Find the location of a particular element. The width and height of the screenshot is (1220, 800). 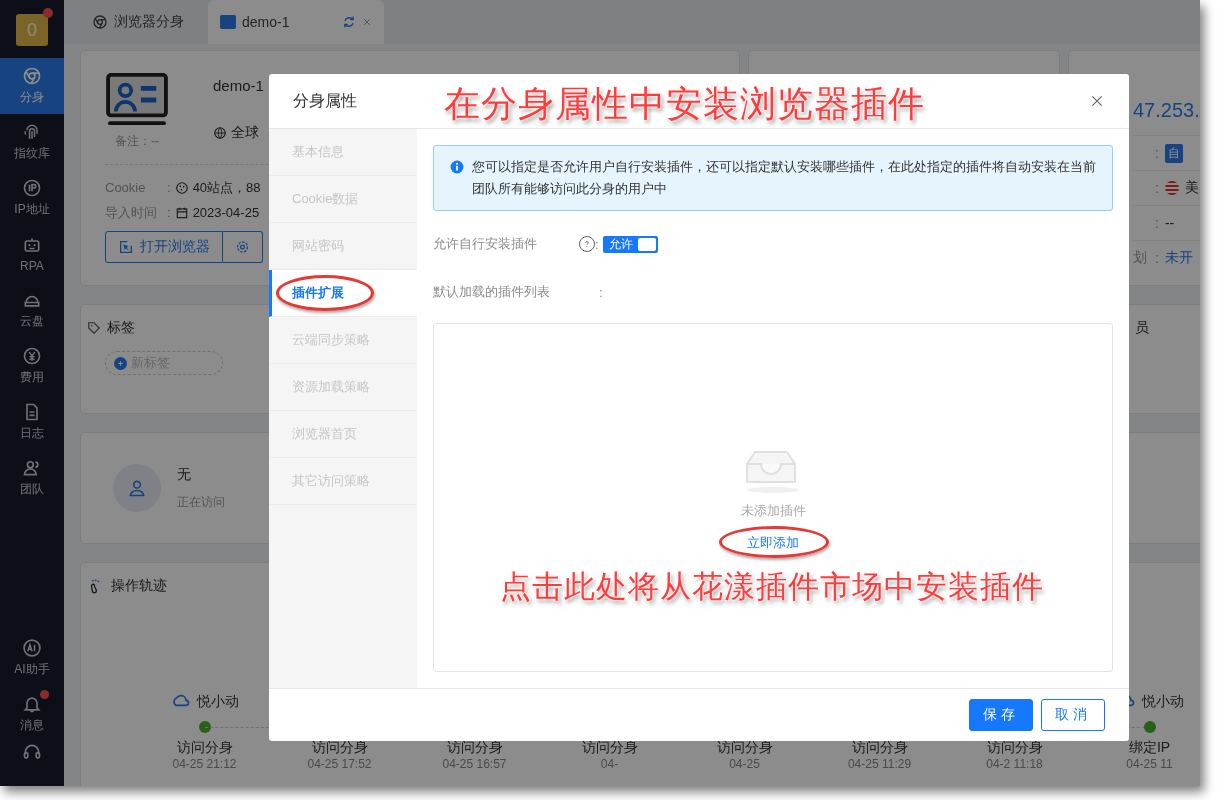

open-browser-button: 打开浏览器 is located at coordinates (164, 247).